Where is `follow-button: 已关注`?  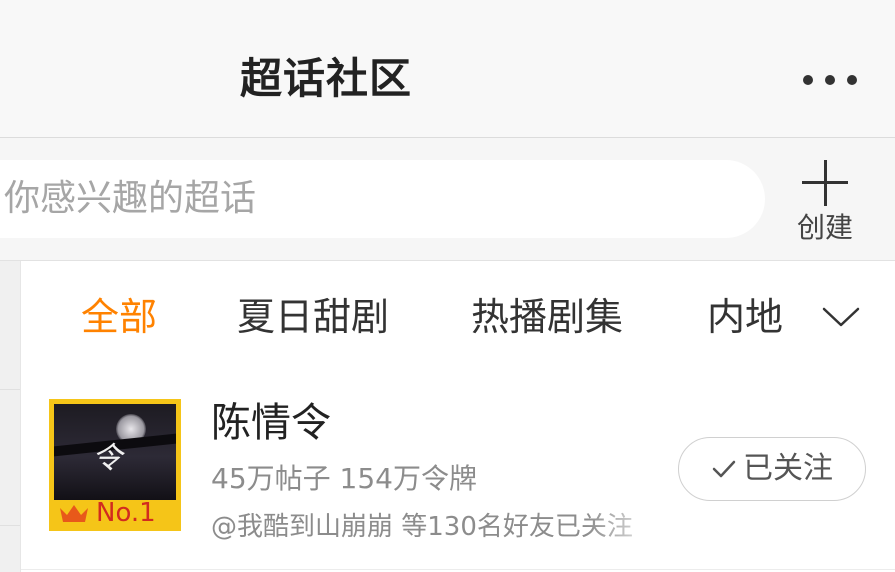
follow-button: 已关注 is located at coordinates (772, 469).